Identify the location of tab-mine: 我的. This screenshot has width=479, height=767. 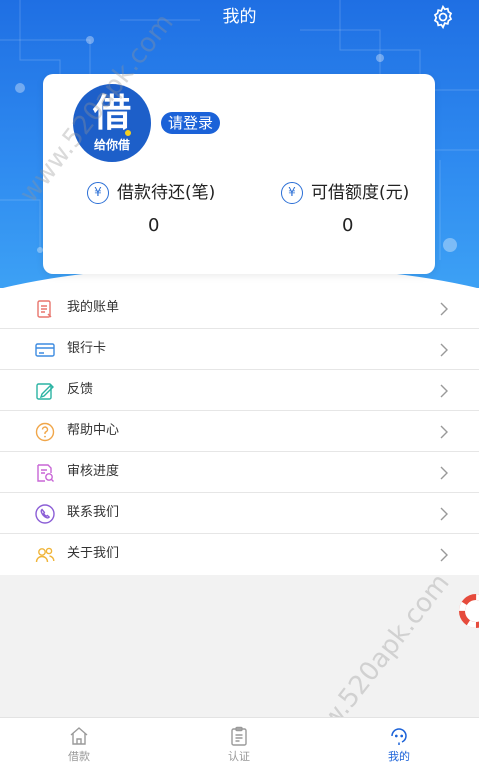
(399, 742).